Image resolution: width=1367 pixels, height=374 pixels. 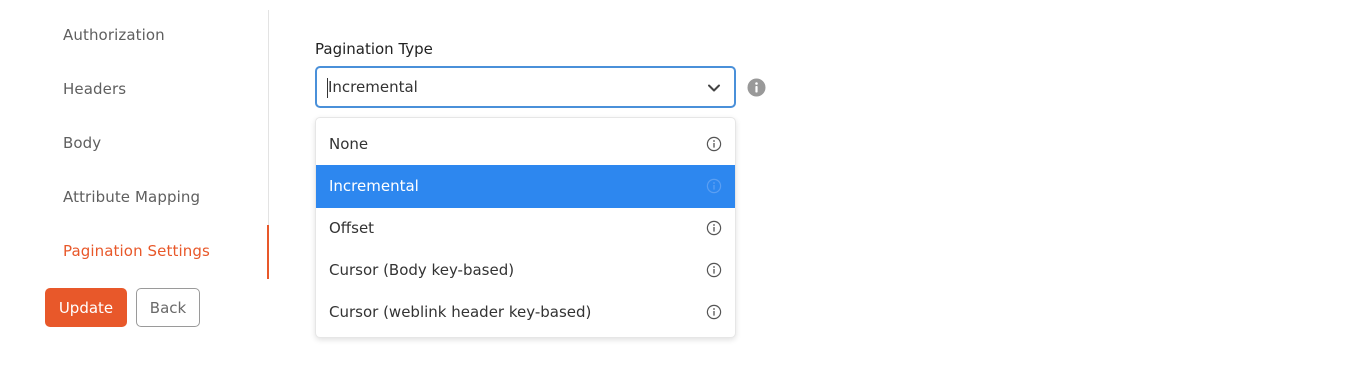 What do you see at coordinates (525, 270) in the screenshot?
I see `option-cursor-body: Cursor (Body key-based)` at bounding box center [525, 270].